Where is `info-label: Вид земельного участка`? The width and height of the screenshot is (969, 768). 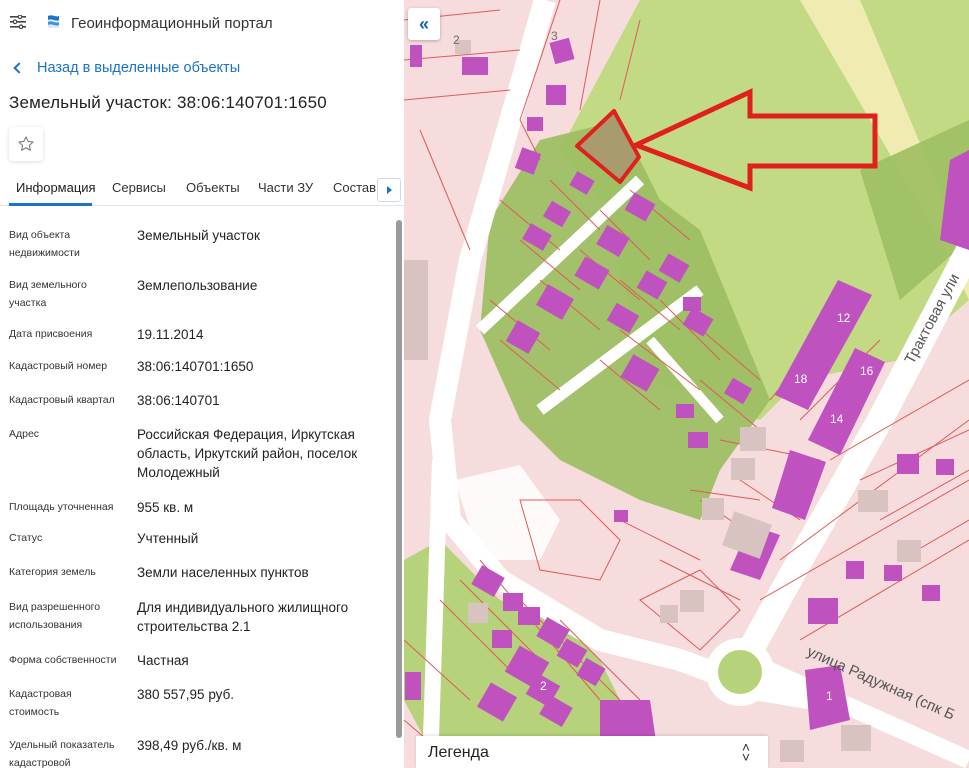
info-label: Вид земельного участка is located at coordinates (48, 294).